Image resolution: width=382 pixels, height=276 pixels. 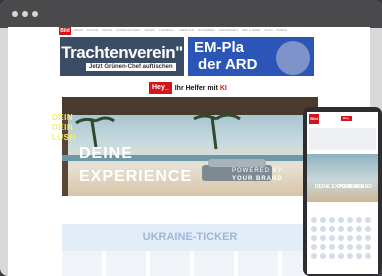 What do you see at coordinates (191, 14) in the screenshot?
I see `browser-titlebar` at bounding box center [191, 14].